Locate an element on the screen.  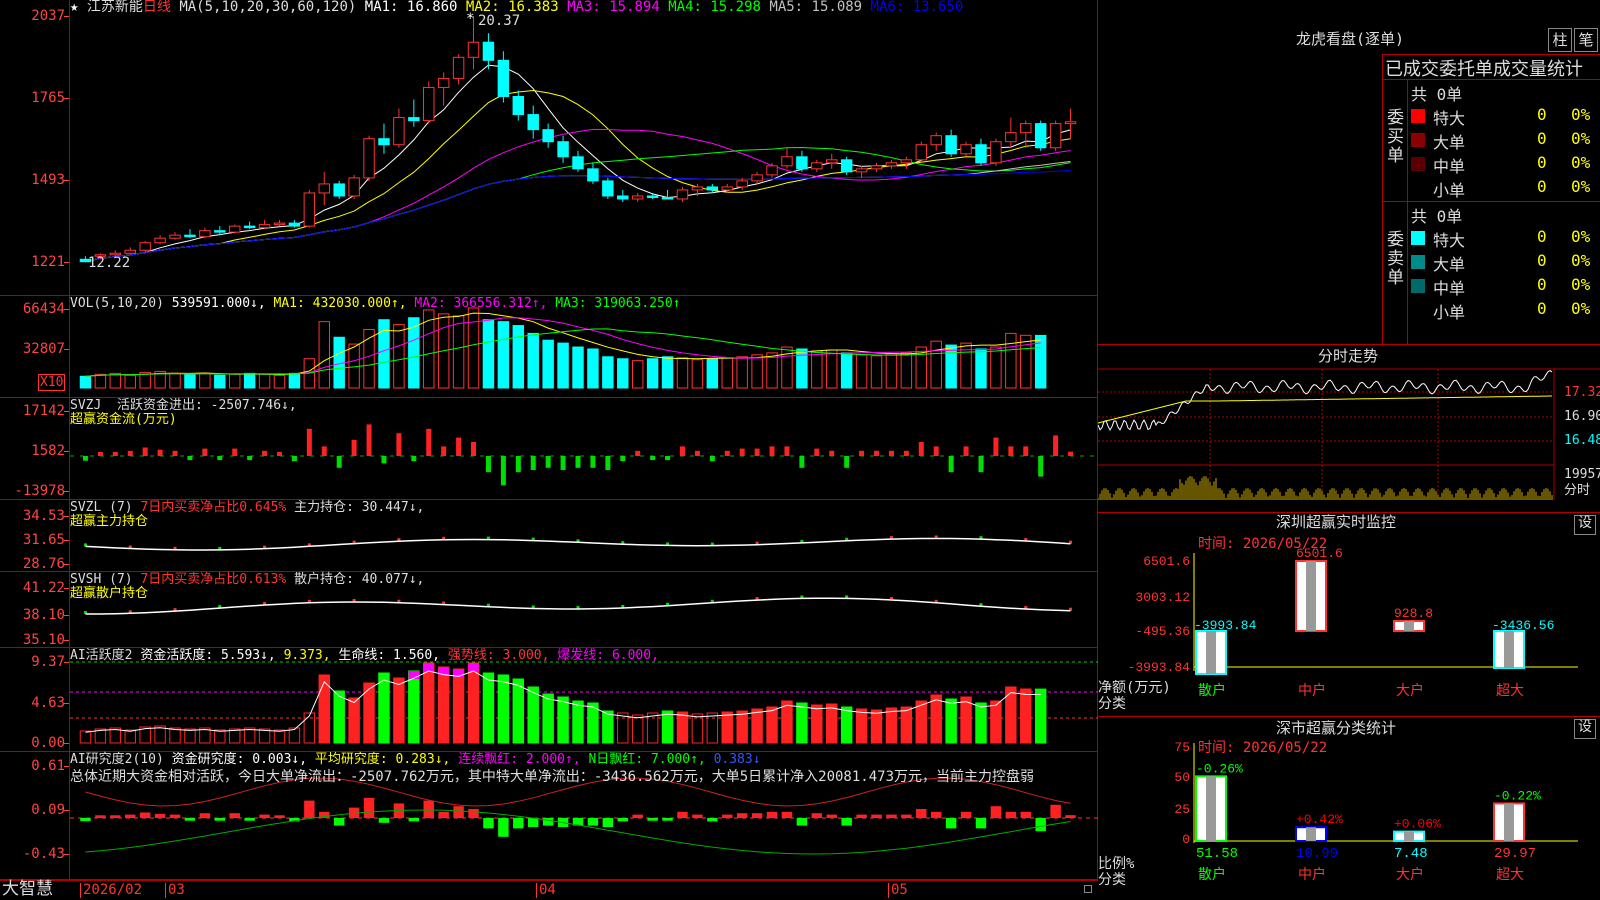
stats-category: 大户 is located at coordinates (1410, 874).